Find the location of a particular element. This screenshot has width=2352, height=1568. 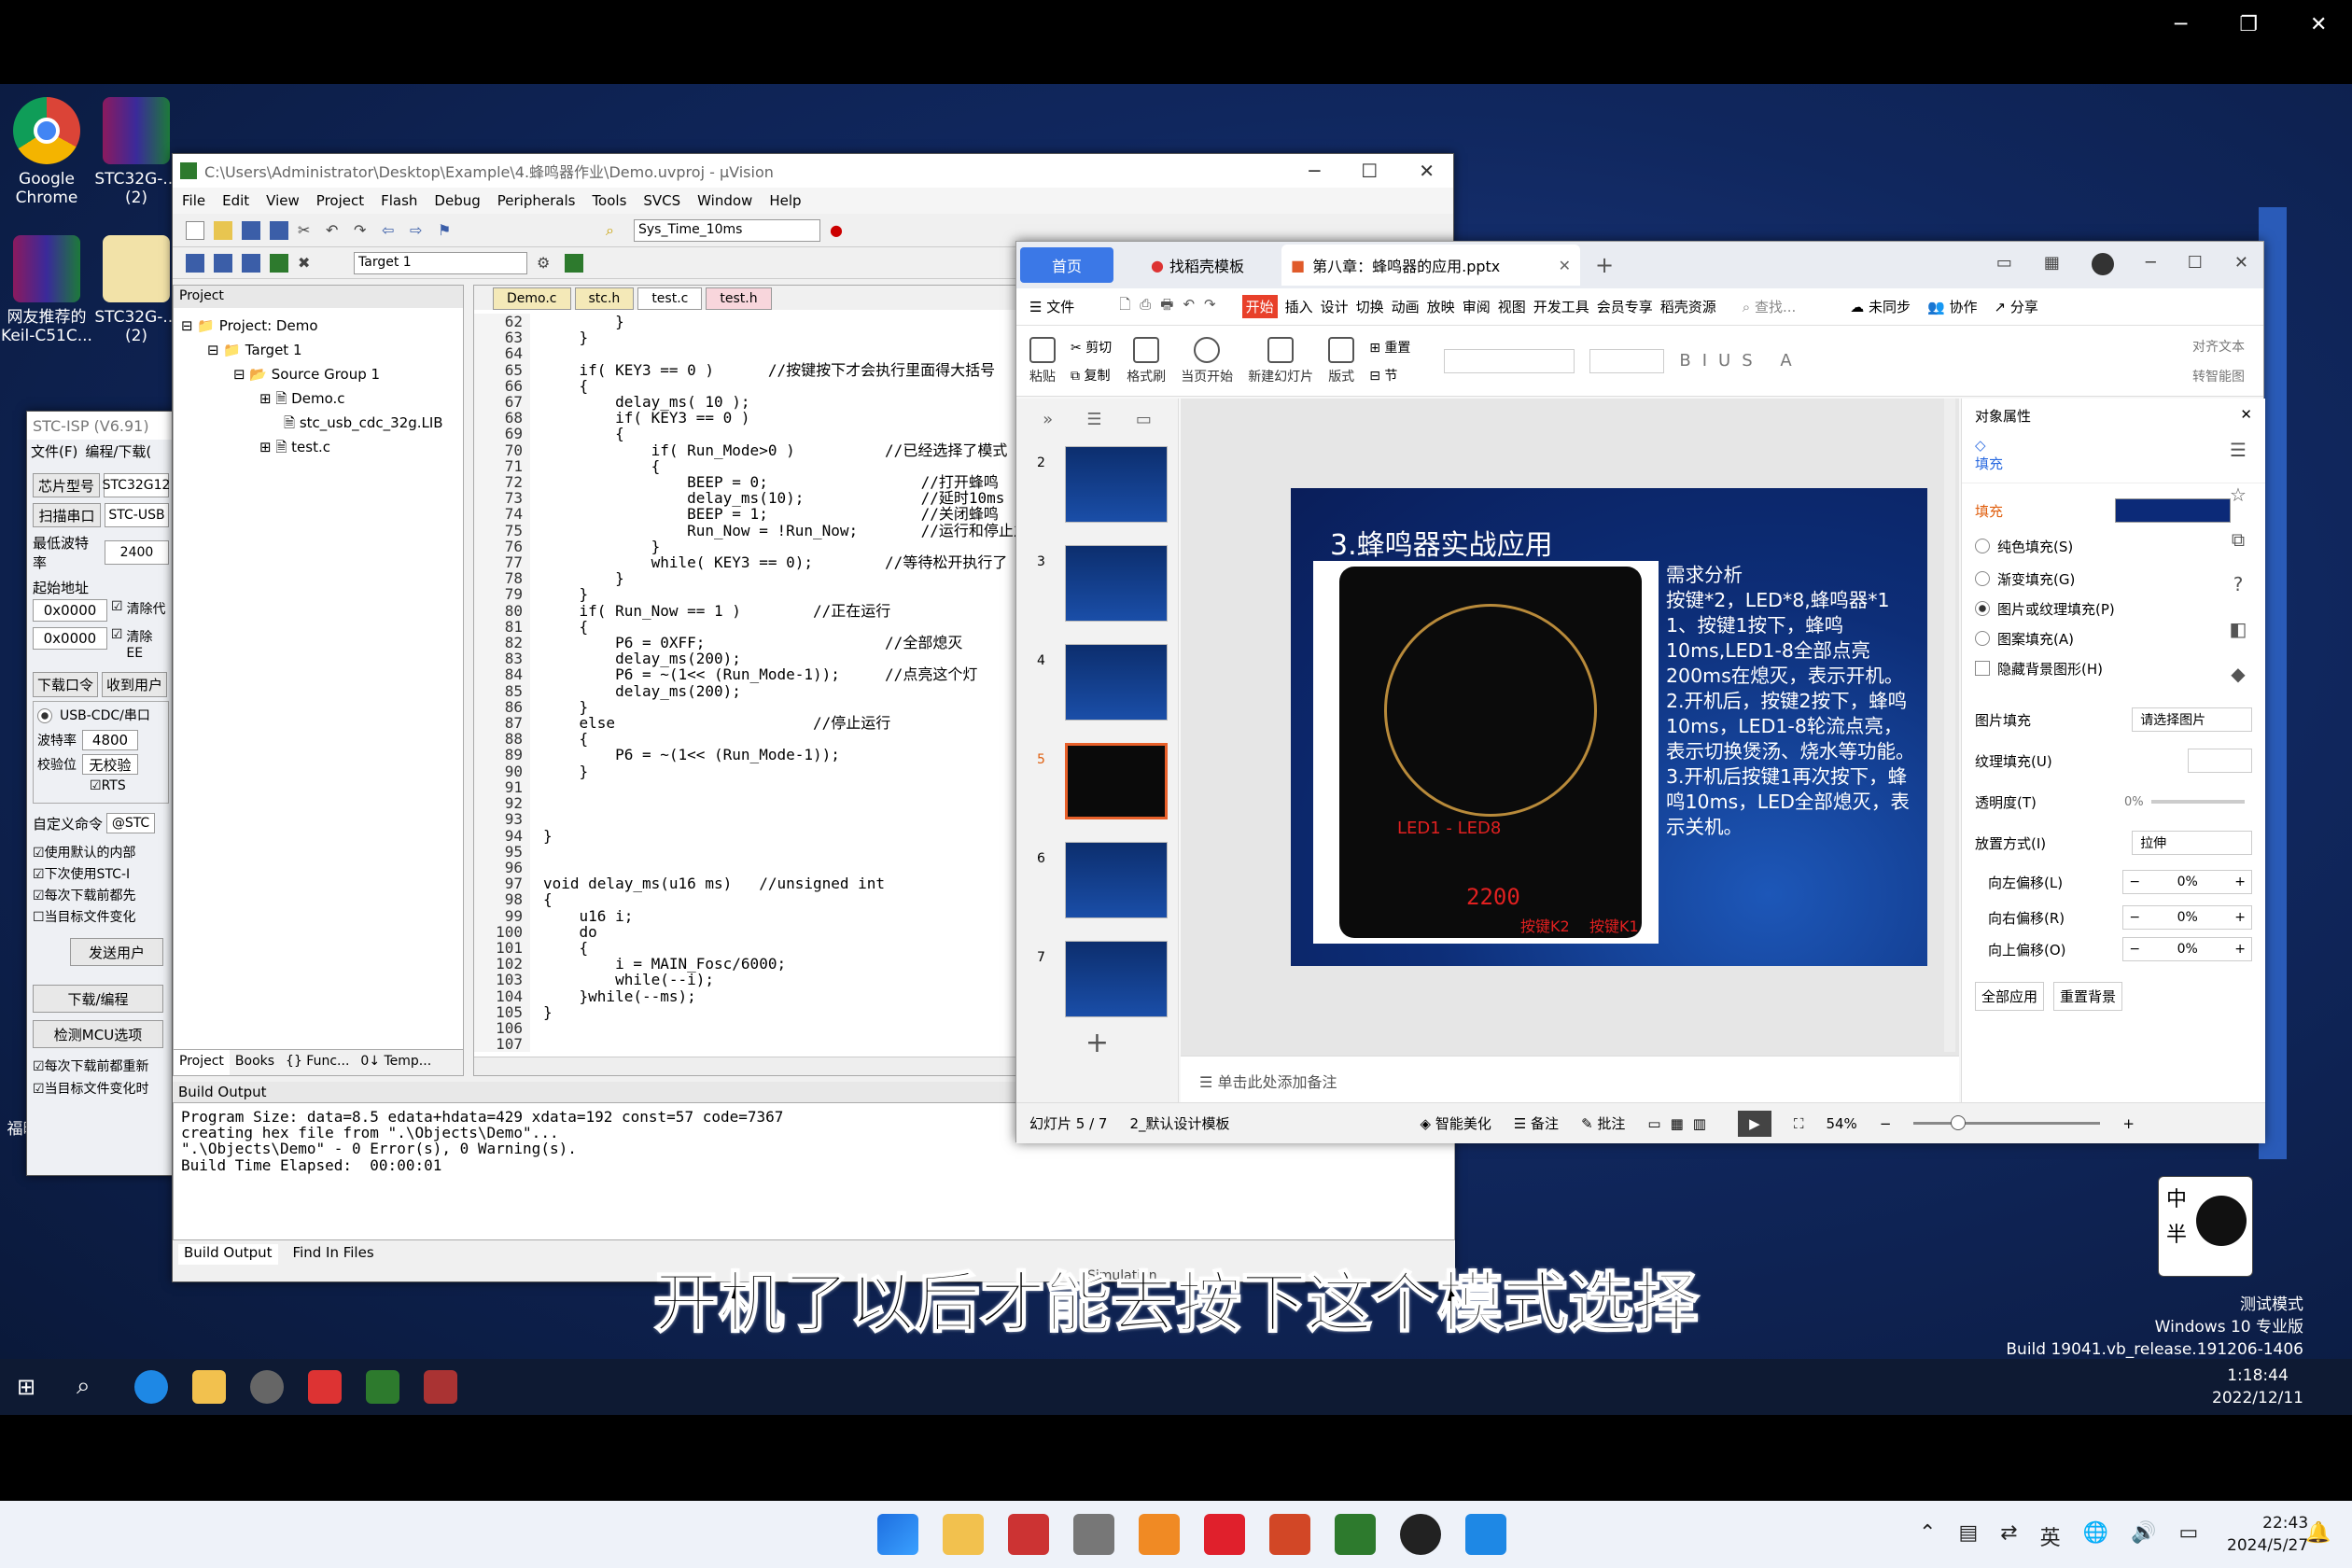

ribbon-tab-review: 审阅 is located at coordinates (1477, 306).